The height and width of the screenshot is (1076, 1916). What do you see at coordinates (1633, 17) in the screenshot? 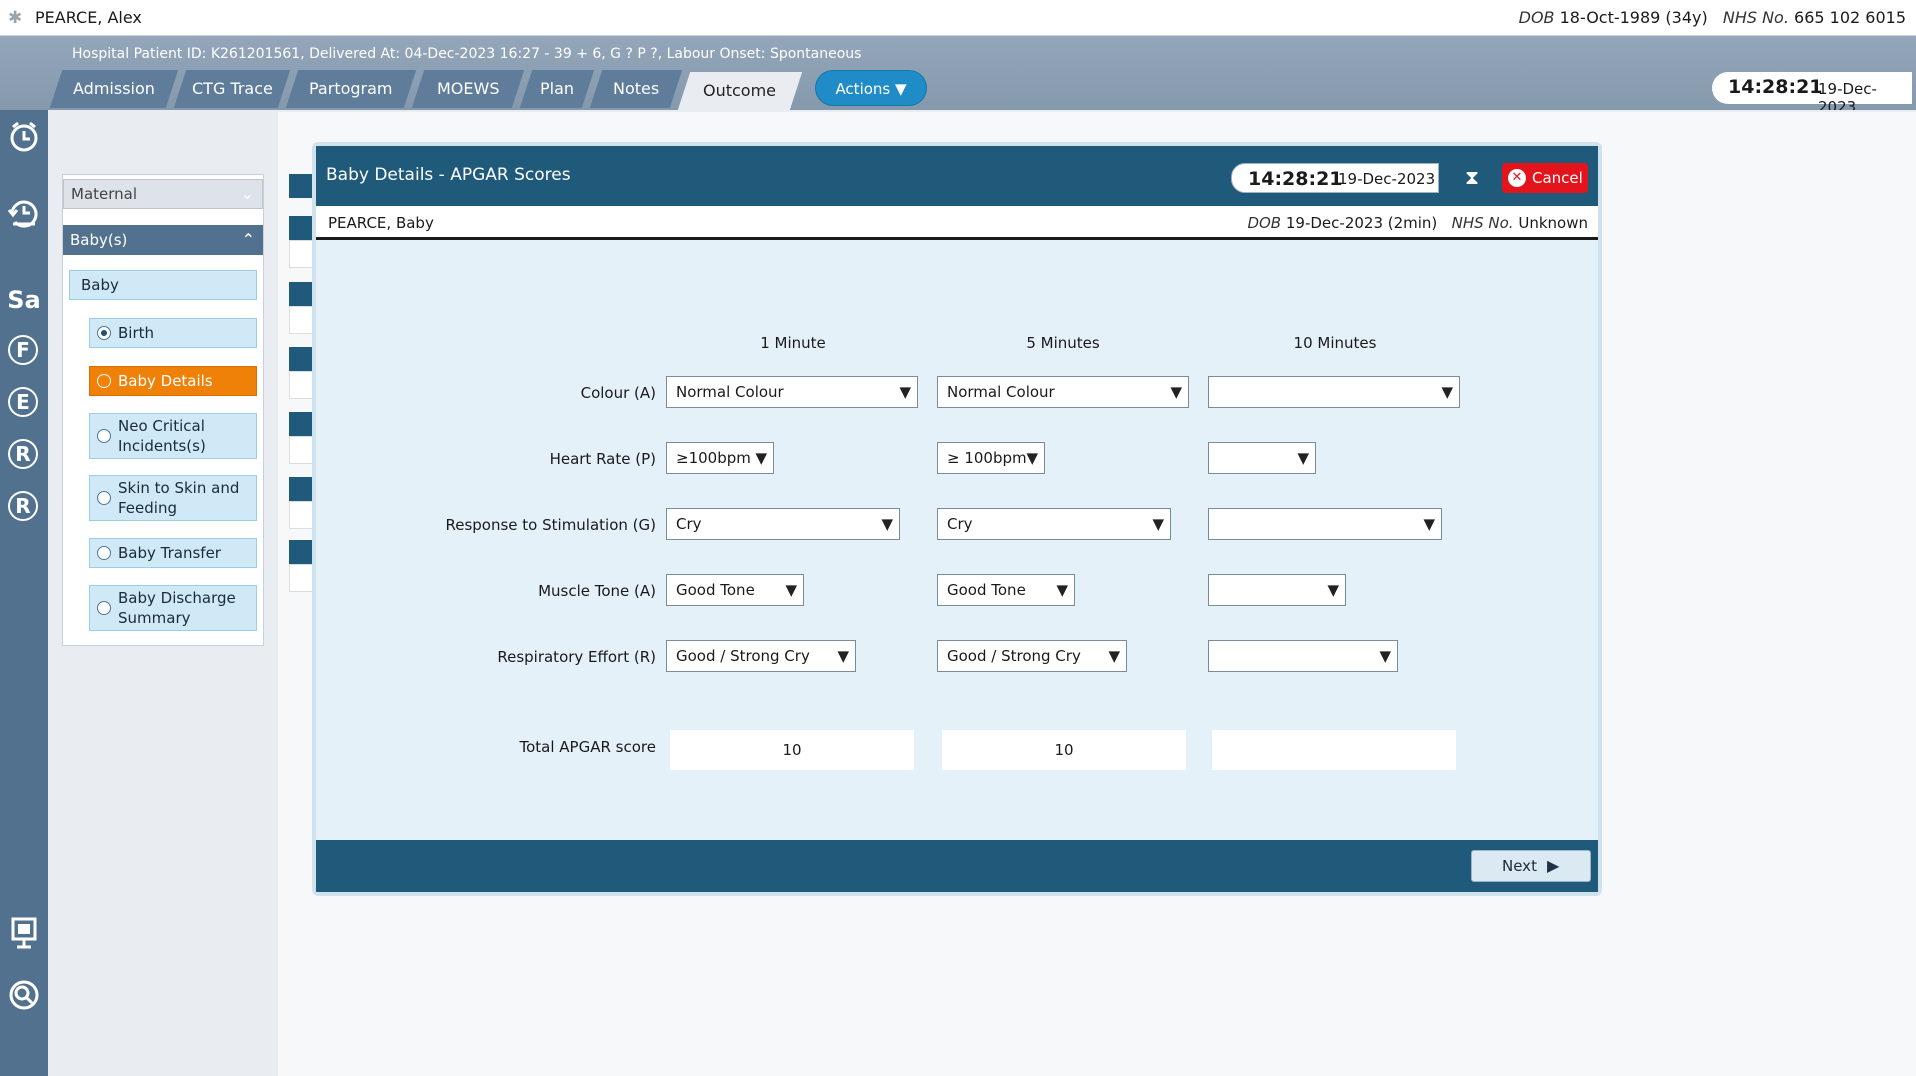
I see `dob-value: 18-Oct-1989 (34y)` at bounding box center [1633, 17].